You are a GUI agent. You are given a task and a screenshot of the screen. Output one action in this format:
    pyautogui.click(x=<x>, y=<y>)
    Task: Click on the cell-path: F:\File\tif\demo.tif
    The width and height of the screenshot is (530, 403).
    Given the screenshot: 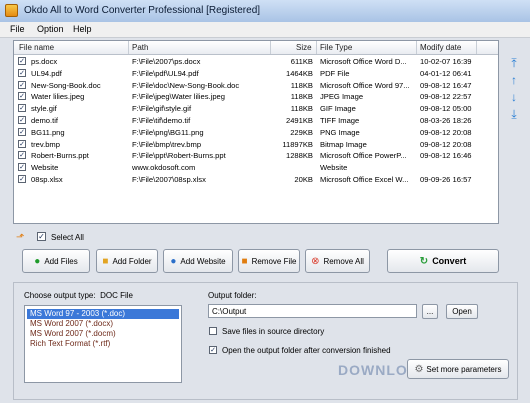 What is the action you would take?
    pyautogui.click(x=161, y=120)
    